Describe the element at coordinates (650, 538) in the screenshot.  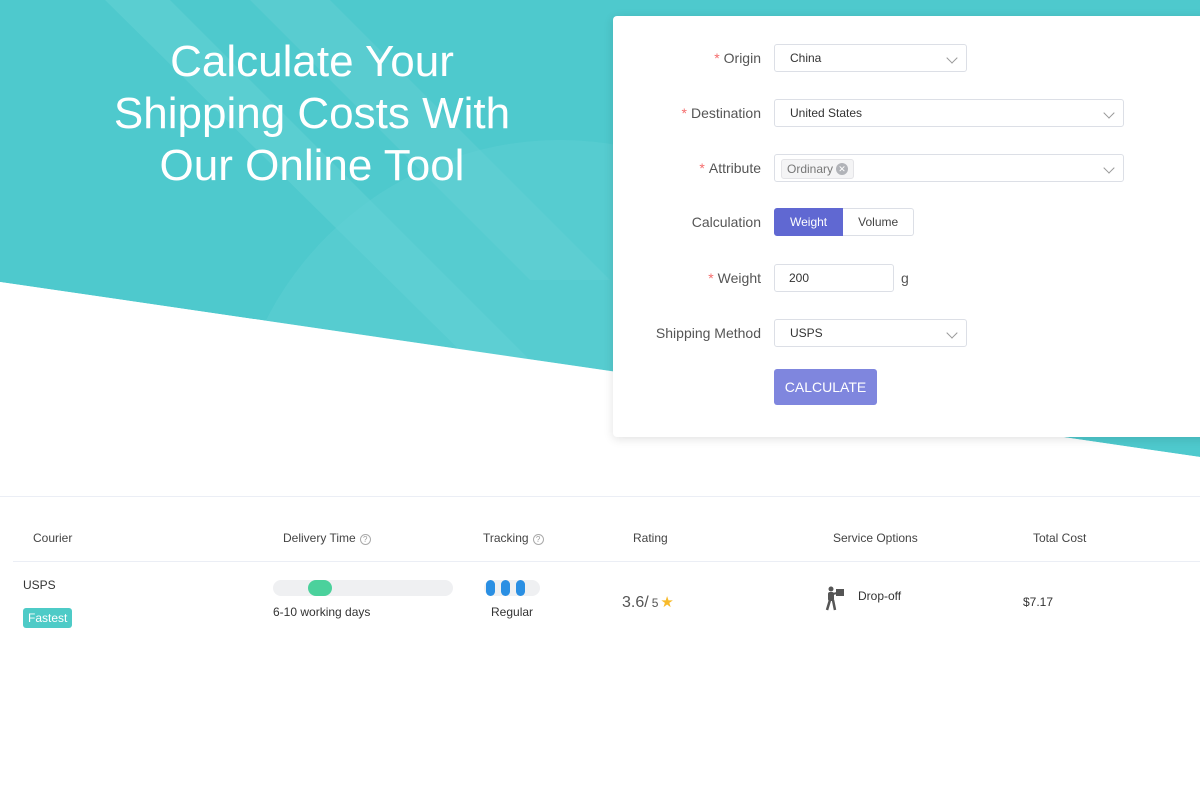
I see `rating-header: Rating` at that location.